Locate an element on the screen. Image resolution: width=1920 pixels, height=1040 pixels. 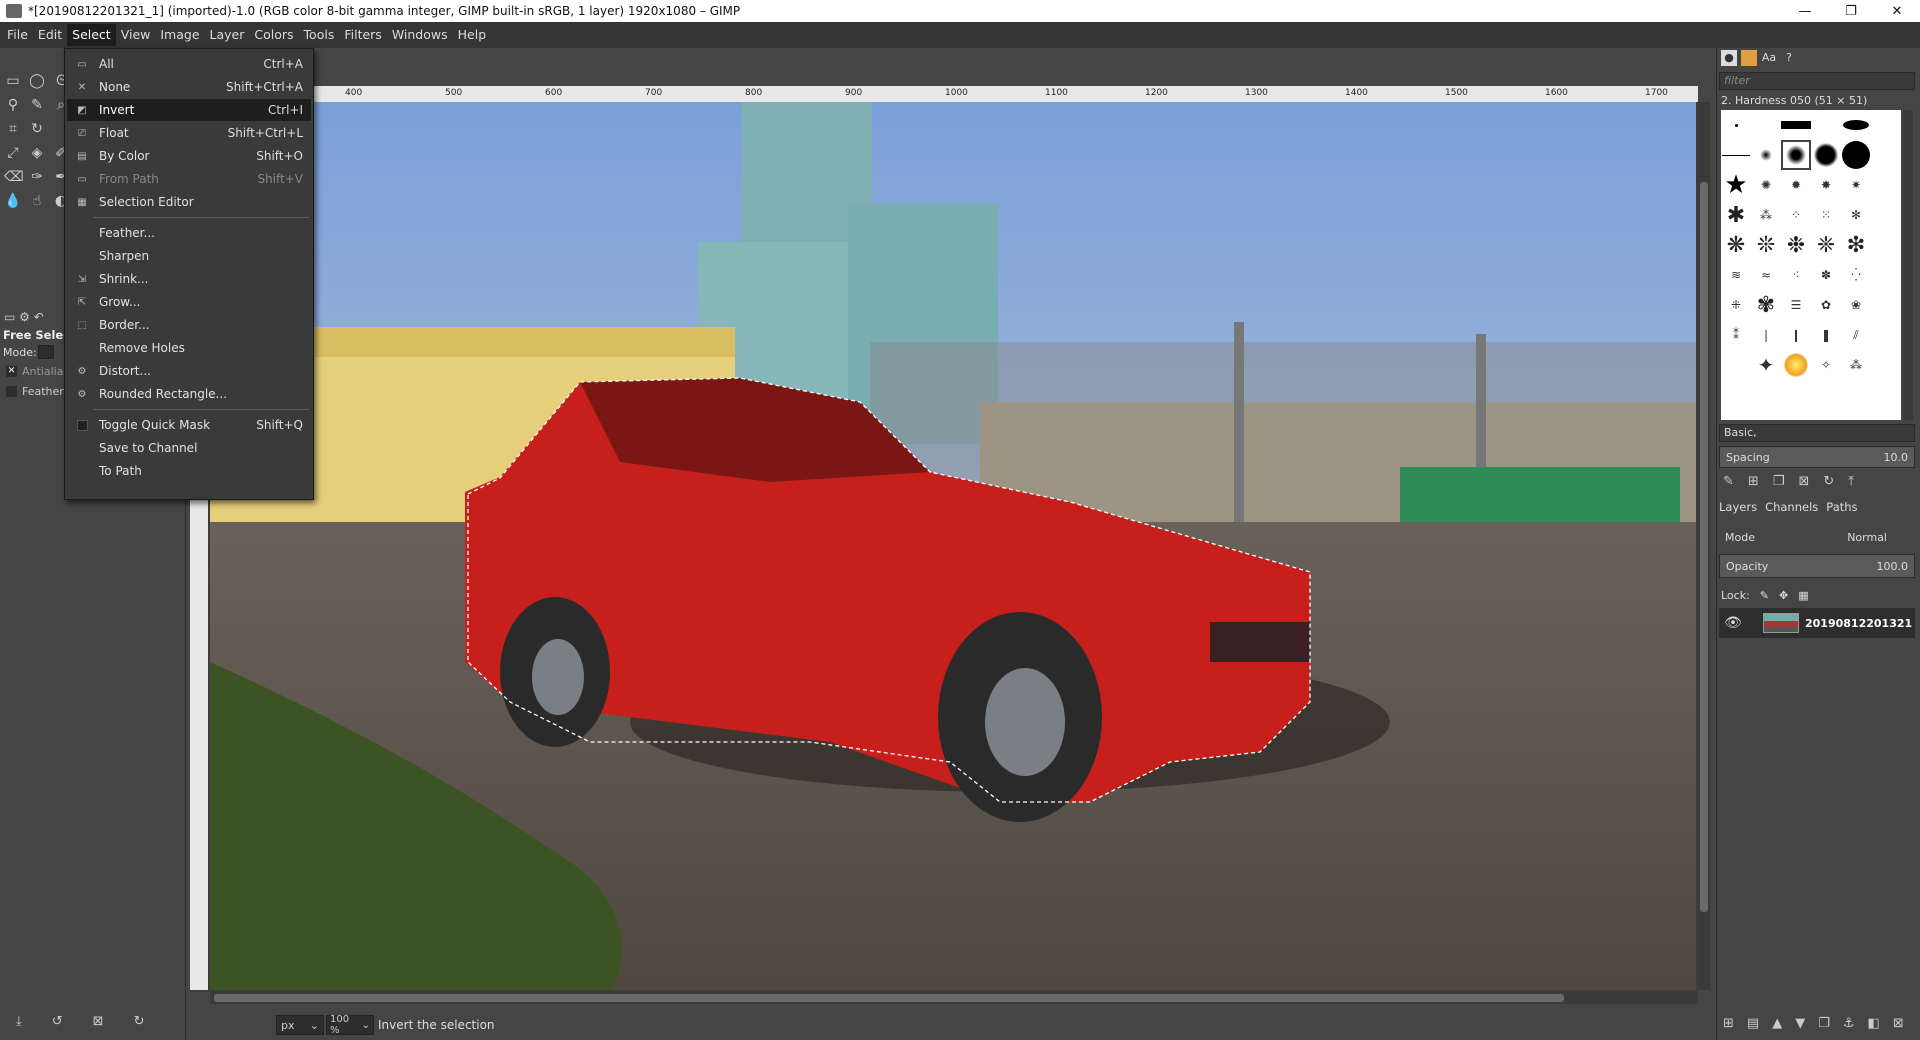
menu-windows: Windows is located at coordinates (420, 35).